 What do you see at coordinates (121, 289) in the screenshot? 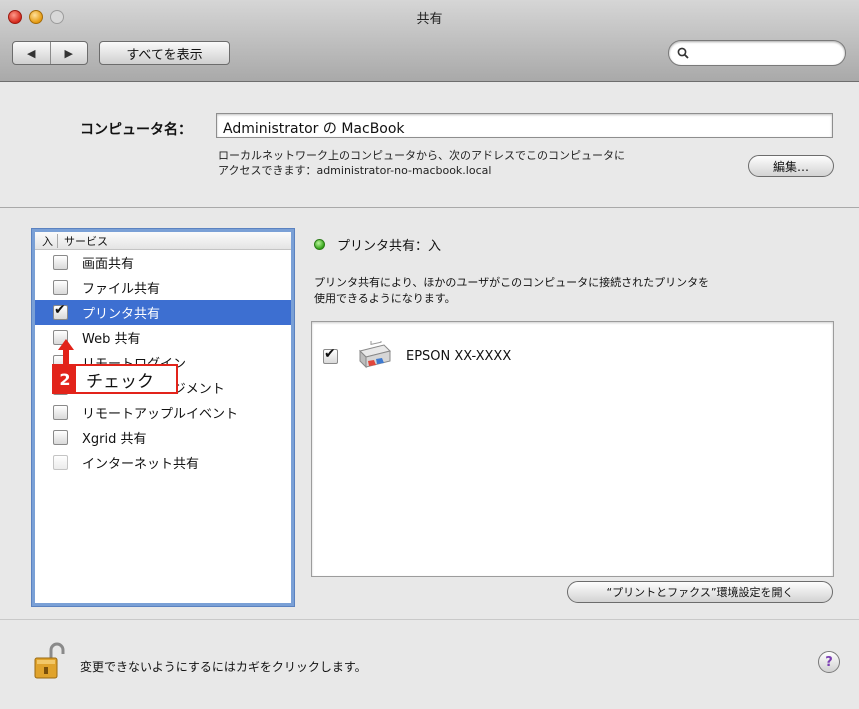
I see `service-label: ファイル共有` at bounding box center [121, 289].